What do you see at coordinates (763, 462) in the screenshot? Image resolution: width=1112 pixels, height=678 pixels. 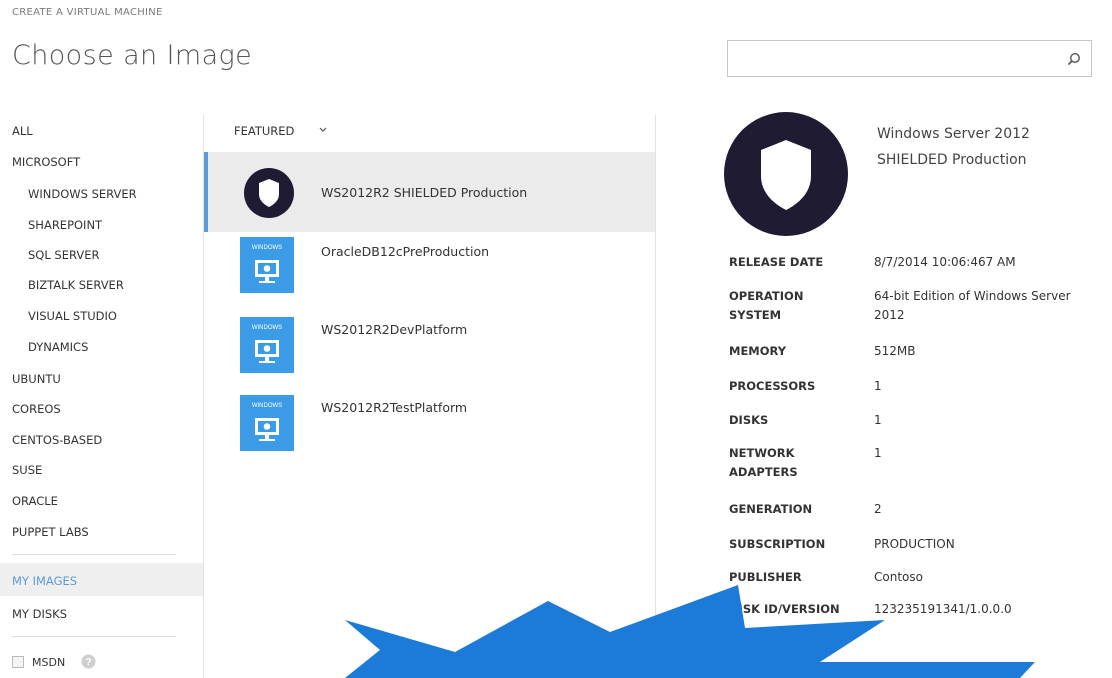 I see `detail-label: NETWORK ADAPTERS` at bounding box center [763, 462].